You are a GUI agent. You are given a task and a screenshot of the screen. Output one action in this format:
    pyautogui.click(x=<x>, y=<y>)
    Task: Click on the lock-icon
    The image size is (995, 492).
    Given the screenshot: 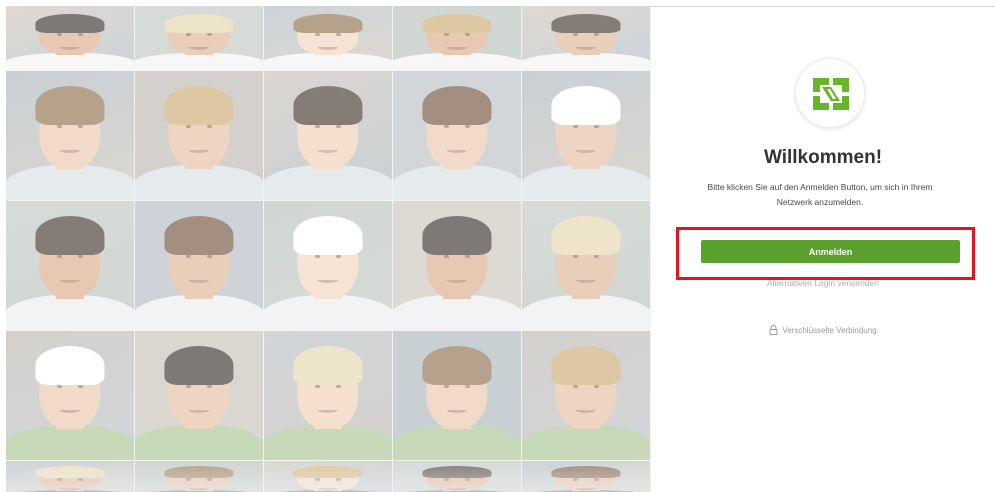 What is the action you would take?
    pyautogui.click(x=773, y=330)
    